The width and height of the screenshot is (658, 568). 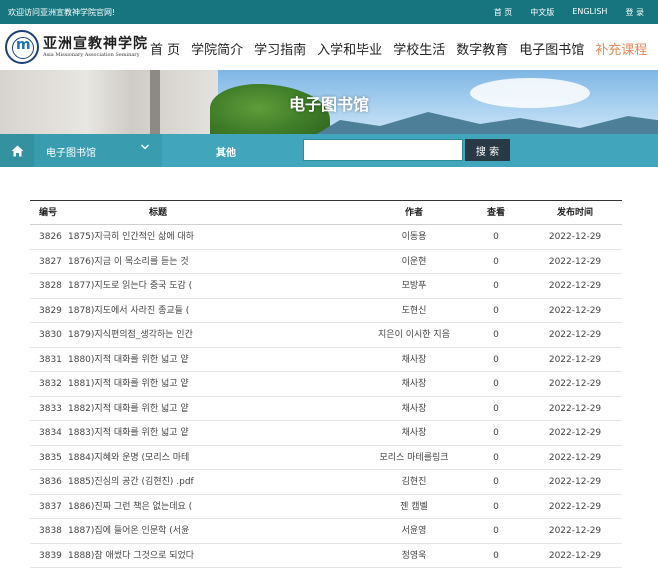 What do you see at coordinates (95, 44) in the screenshot?
I see `logo-name-cn: 亚洲宣教神学院` at bounding box center [95, 44].